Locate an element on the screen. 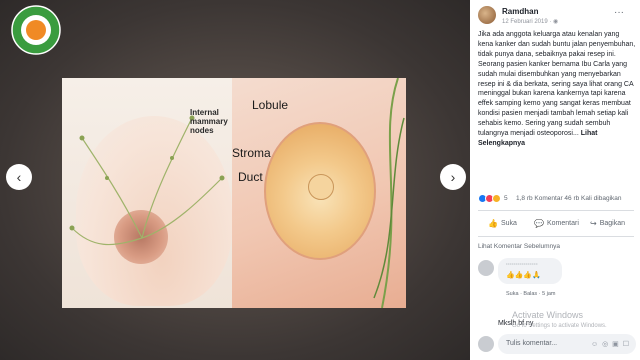  write-comment-row: Tulis komentar... ☺ ◎ ▣ ☐ is located at coordinates (557, 344).